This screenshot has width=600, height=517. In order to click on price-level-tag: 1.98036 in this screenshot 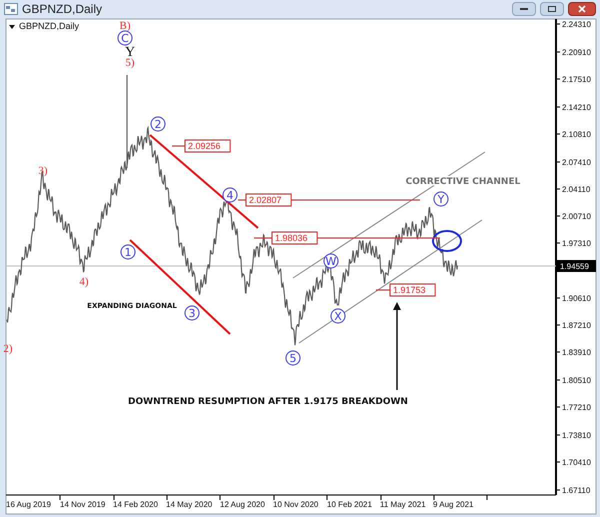, I will do `click(295, 238)`.